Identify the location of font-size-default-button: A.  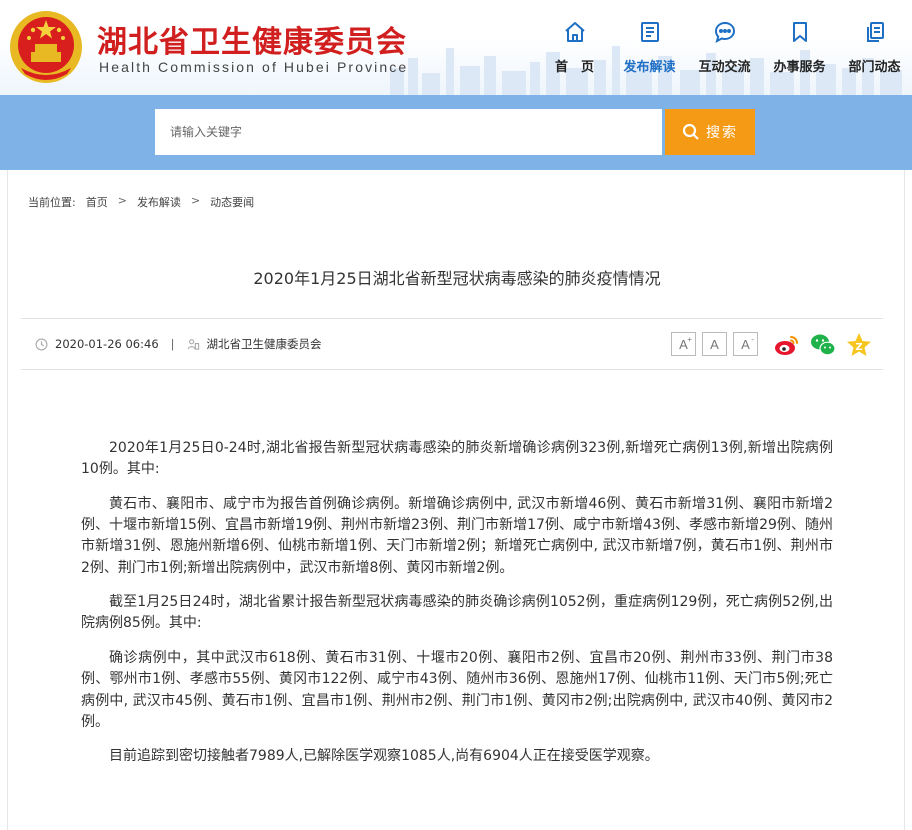
(714, 344).